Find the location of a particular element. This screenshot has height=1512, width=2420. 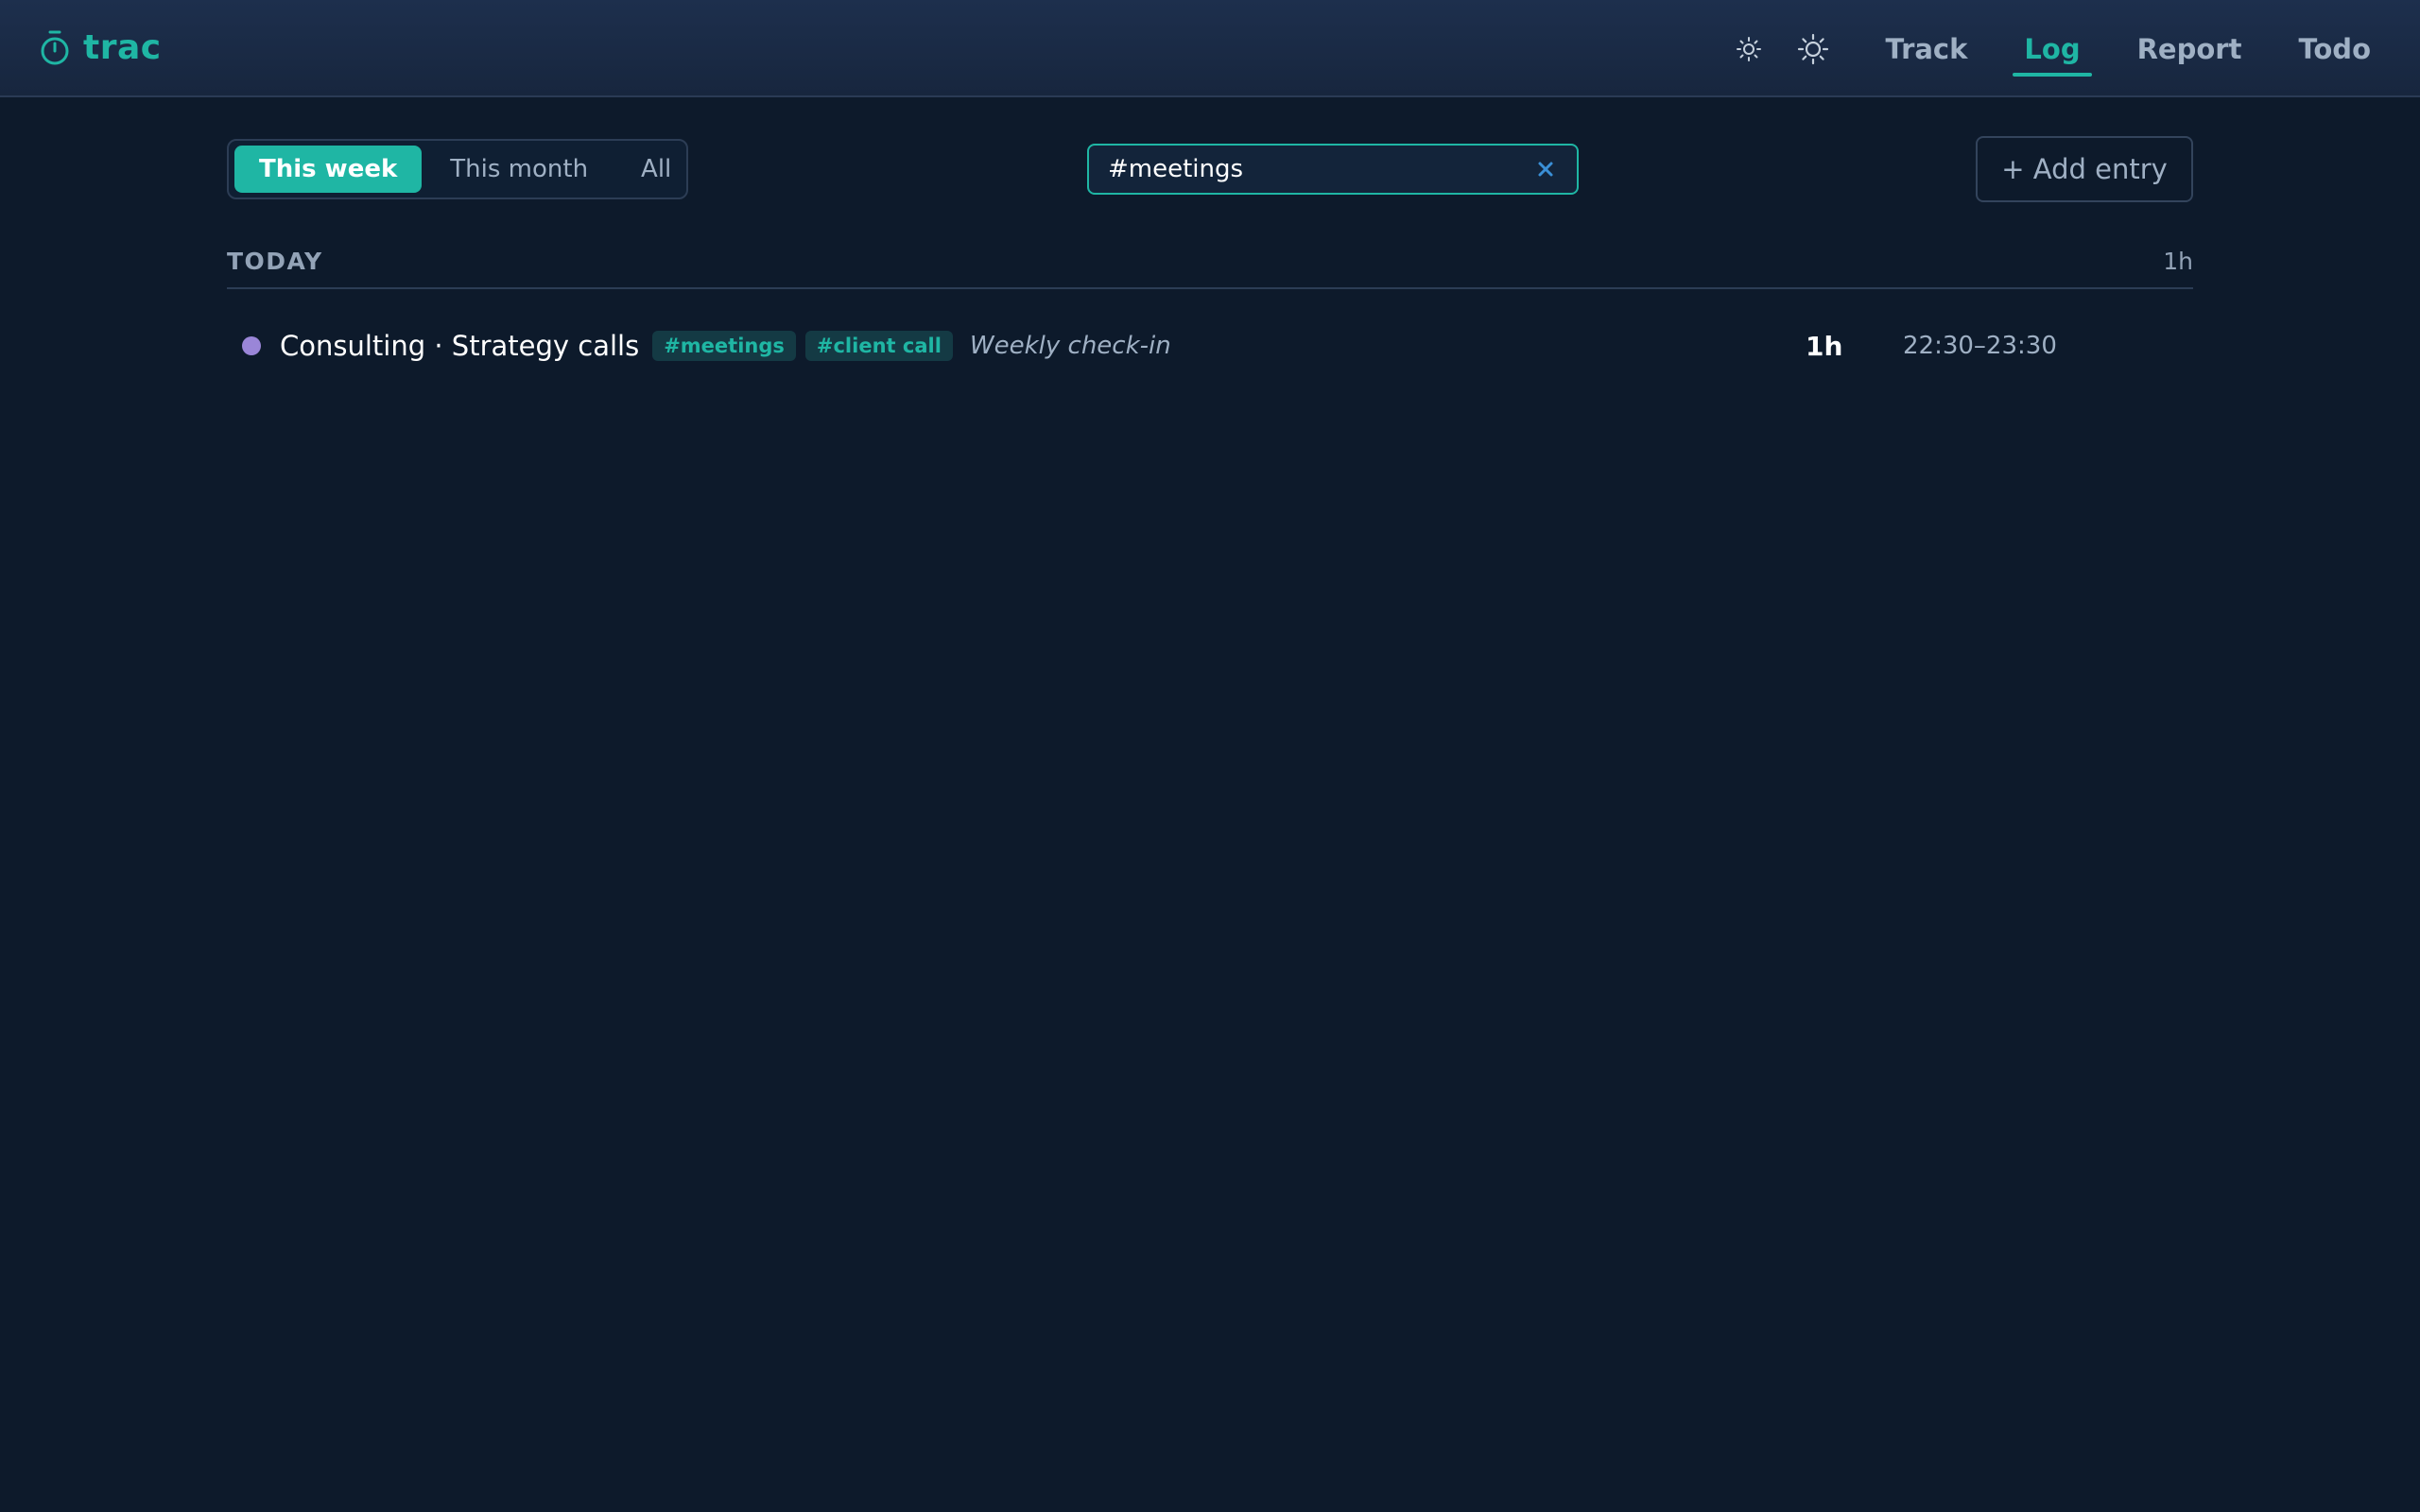

tag-client-call: #client call is located at coordinates (878, 346).